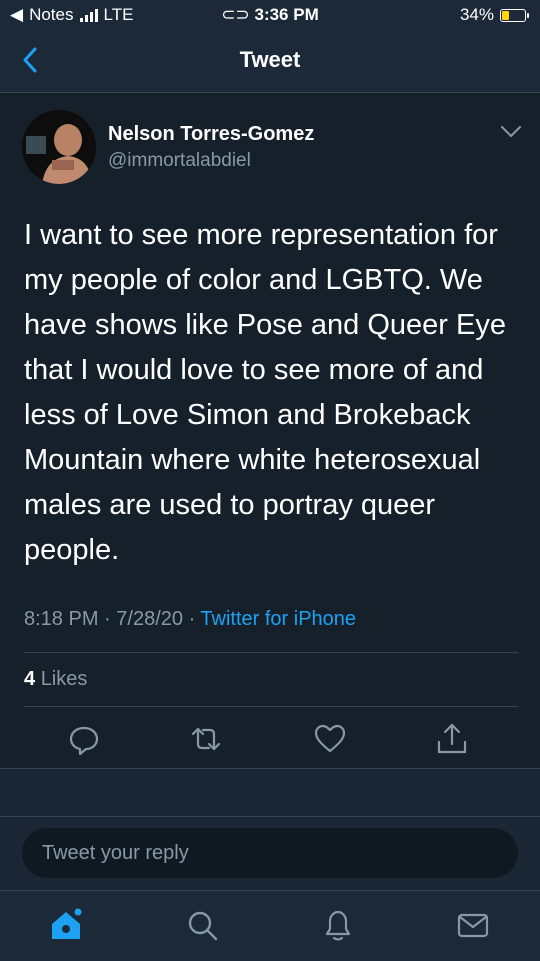 Image resolution: width=540 pixels, height=961 pixels. I want to click on status-bar: ◀ Notes LTE ⊂⊃ 3:36 PM 34%, so click(270, 15).